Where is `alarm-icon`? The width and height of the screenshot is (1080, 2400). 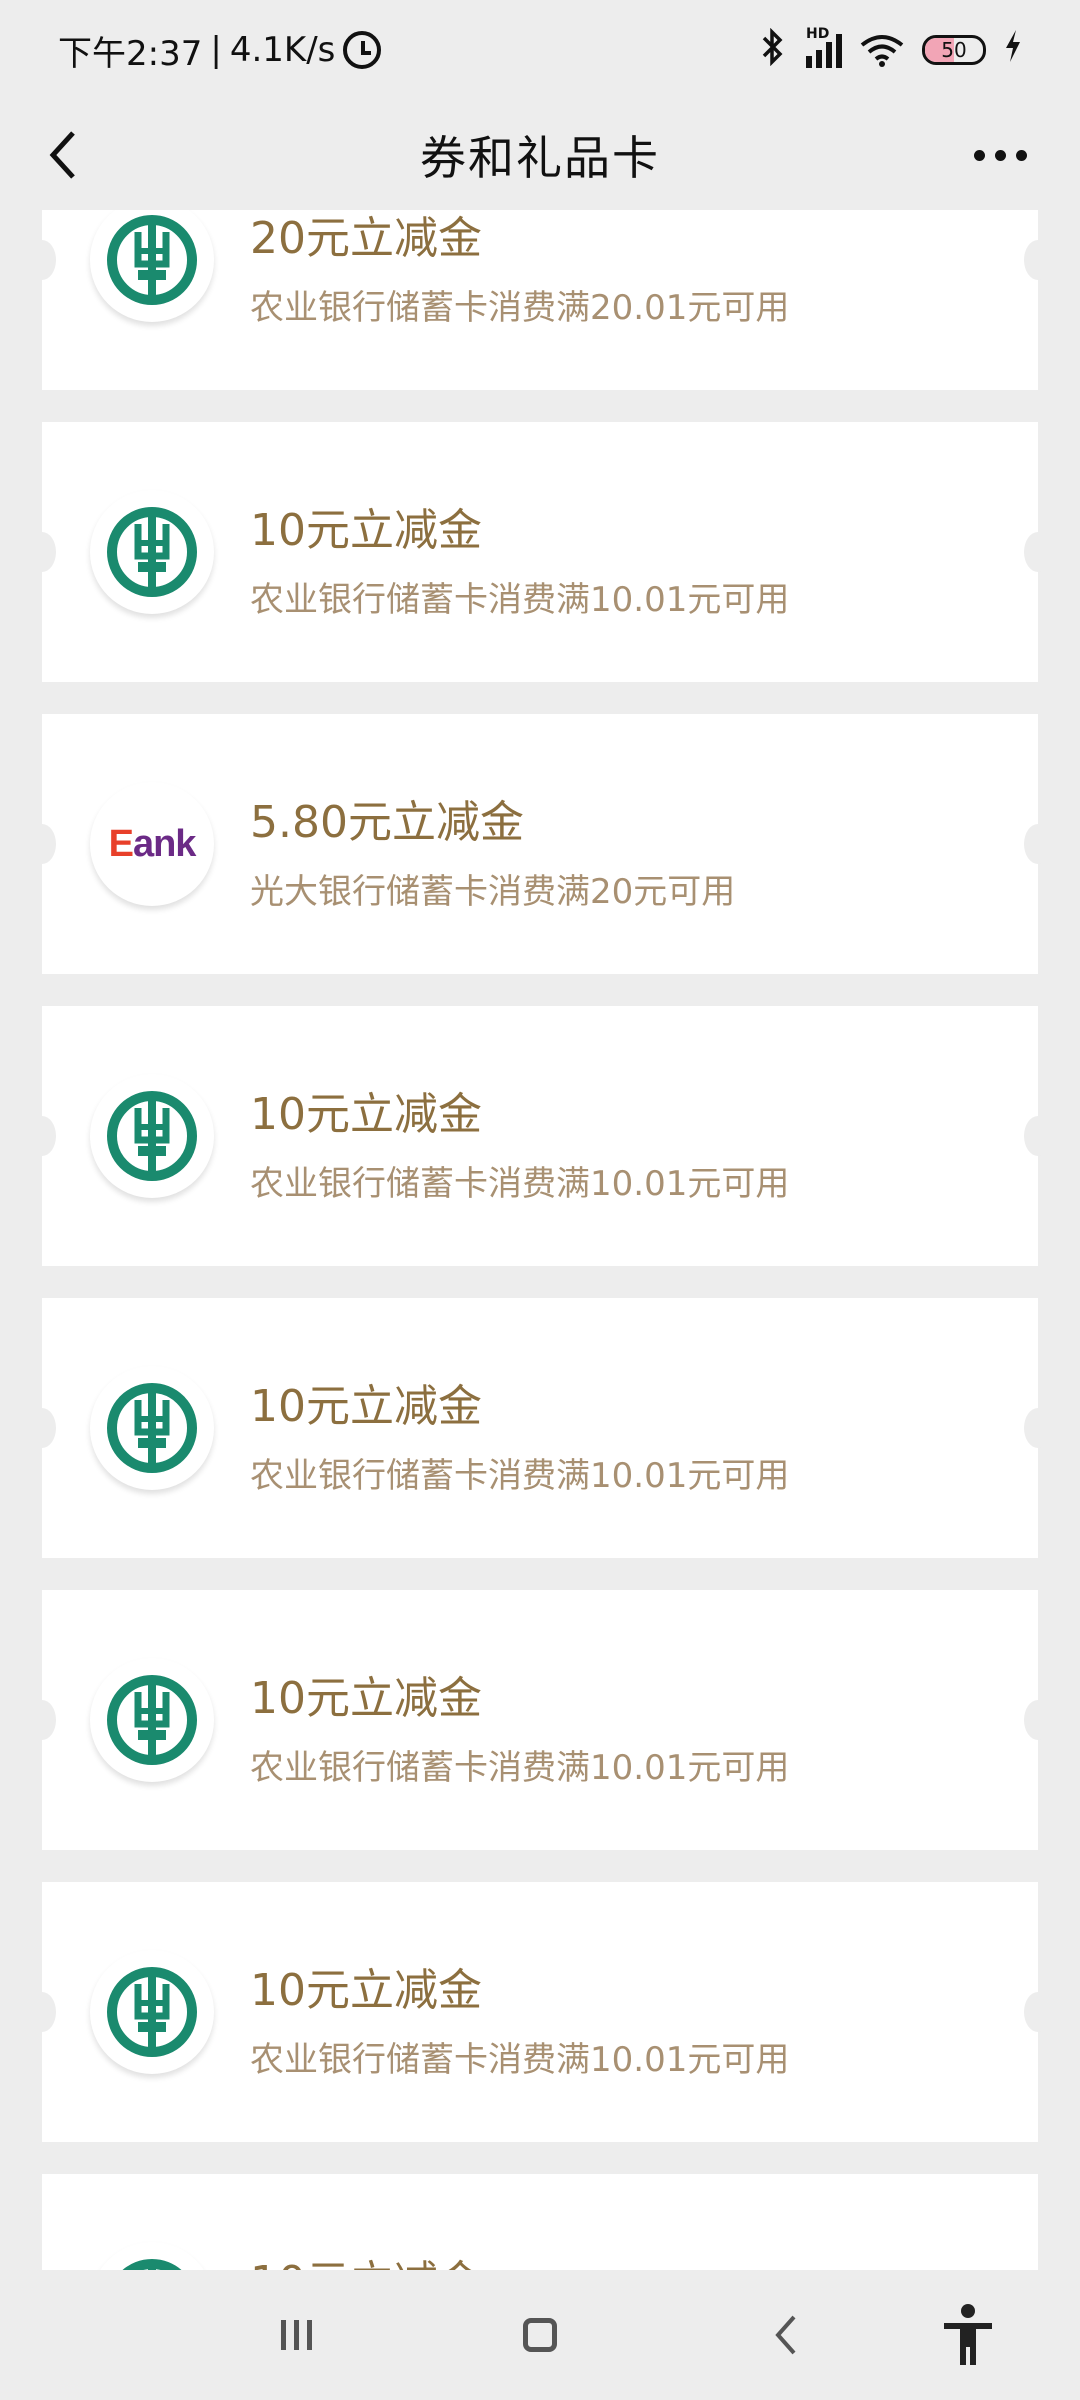
alarm-icon is located at coordinates (362, 50).